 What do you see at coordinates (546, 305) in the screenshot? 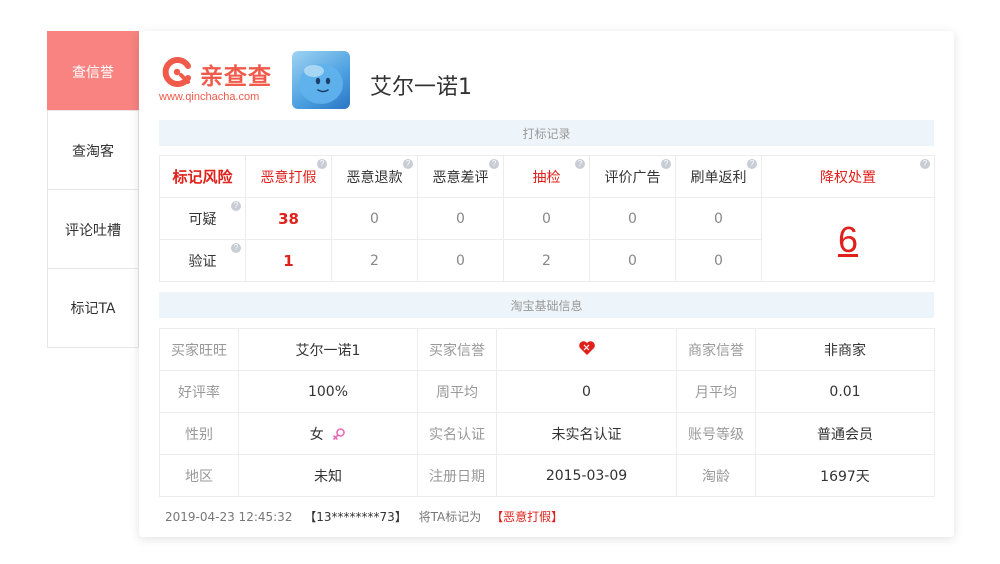
I see `info-section-title: 淘宝基础信息` at bounding box center [546, 305].